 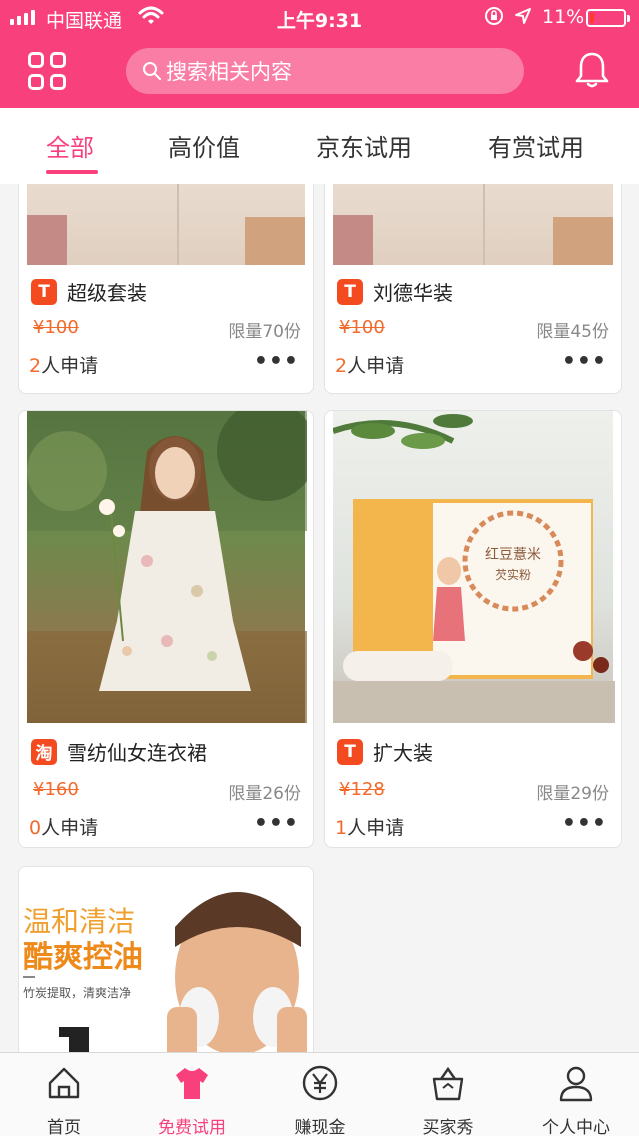 What do you see at coordinates (448, 1083) in the screenshot?
I see `bag-icon` at bounding box center [448, 1083].